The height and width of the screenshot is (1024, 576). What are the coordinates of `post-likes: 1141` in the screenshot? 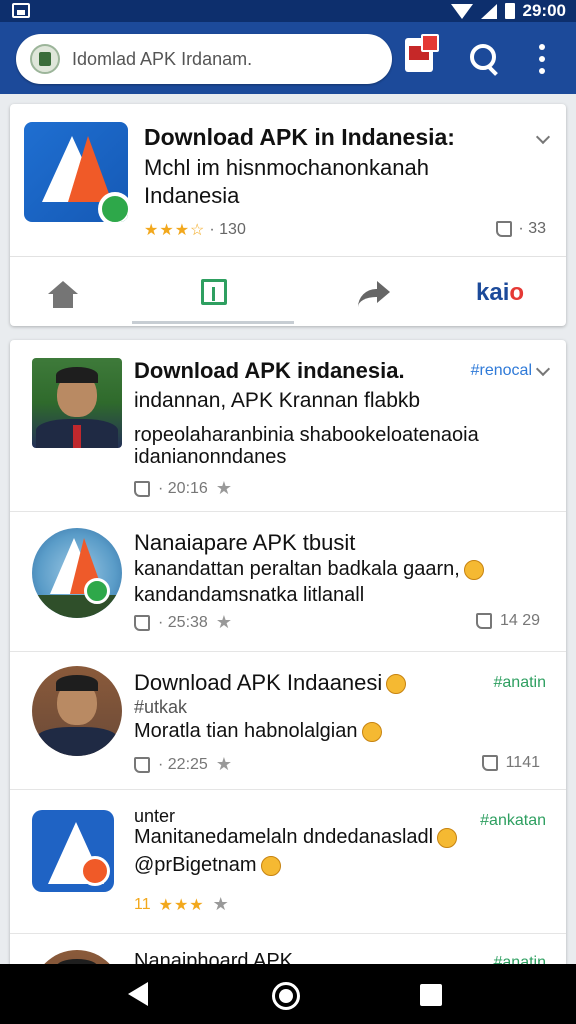 It's located at (510, 763).